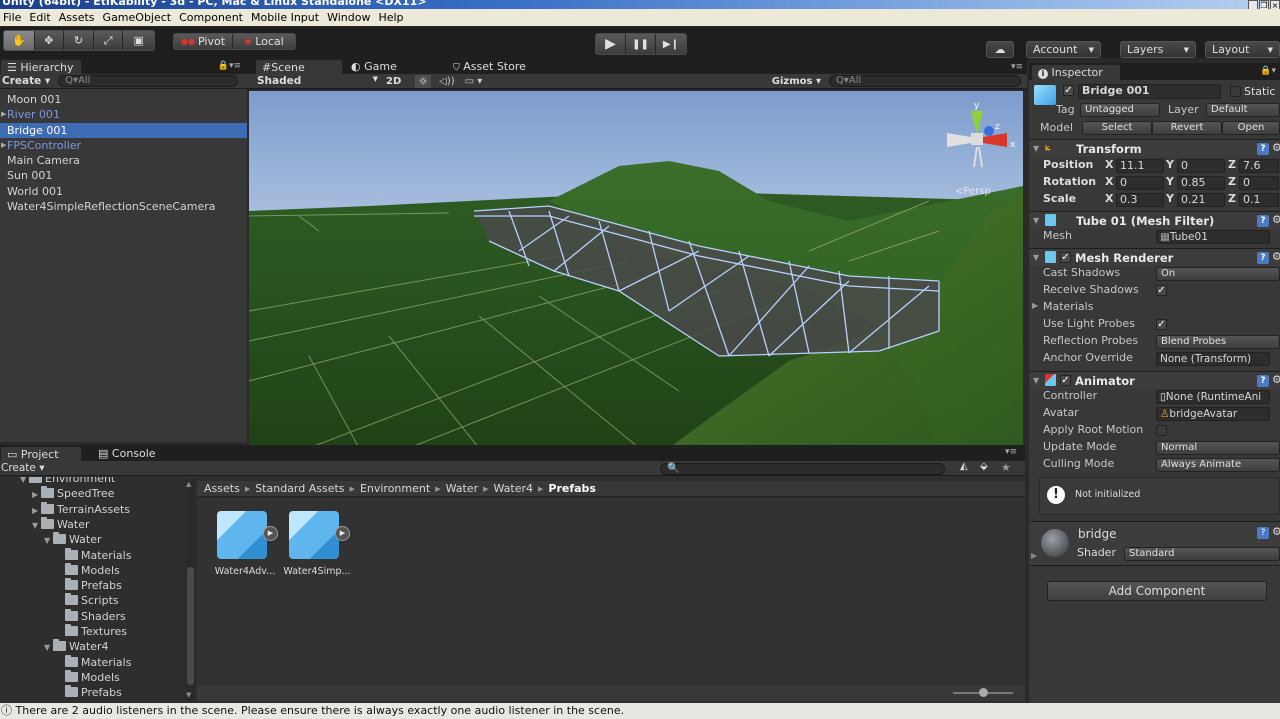  Describe the element at coordinates (391, 17) in the screenshot. I see `menu-help: Help` at that location.